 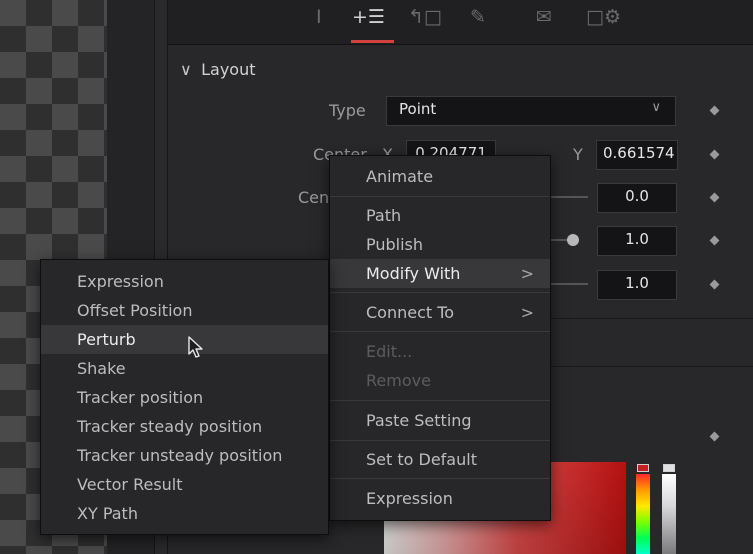 I want to click on size-value: 1.0, so click(x=637, y=239).